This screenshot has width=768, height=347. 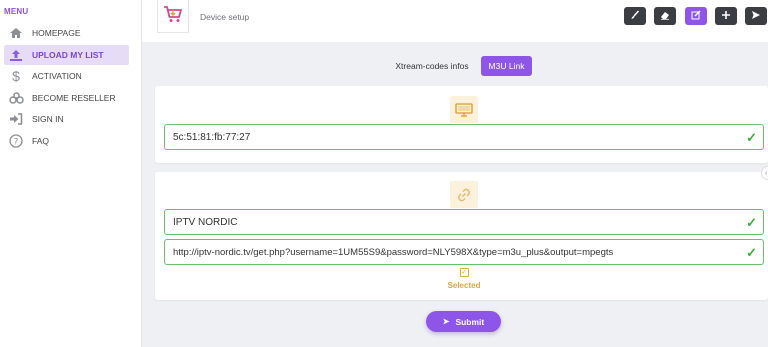 I want to click on brush-button, so click(x=635, y=16).